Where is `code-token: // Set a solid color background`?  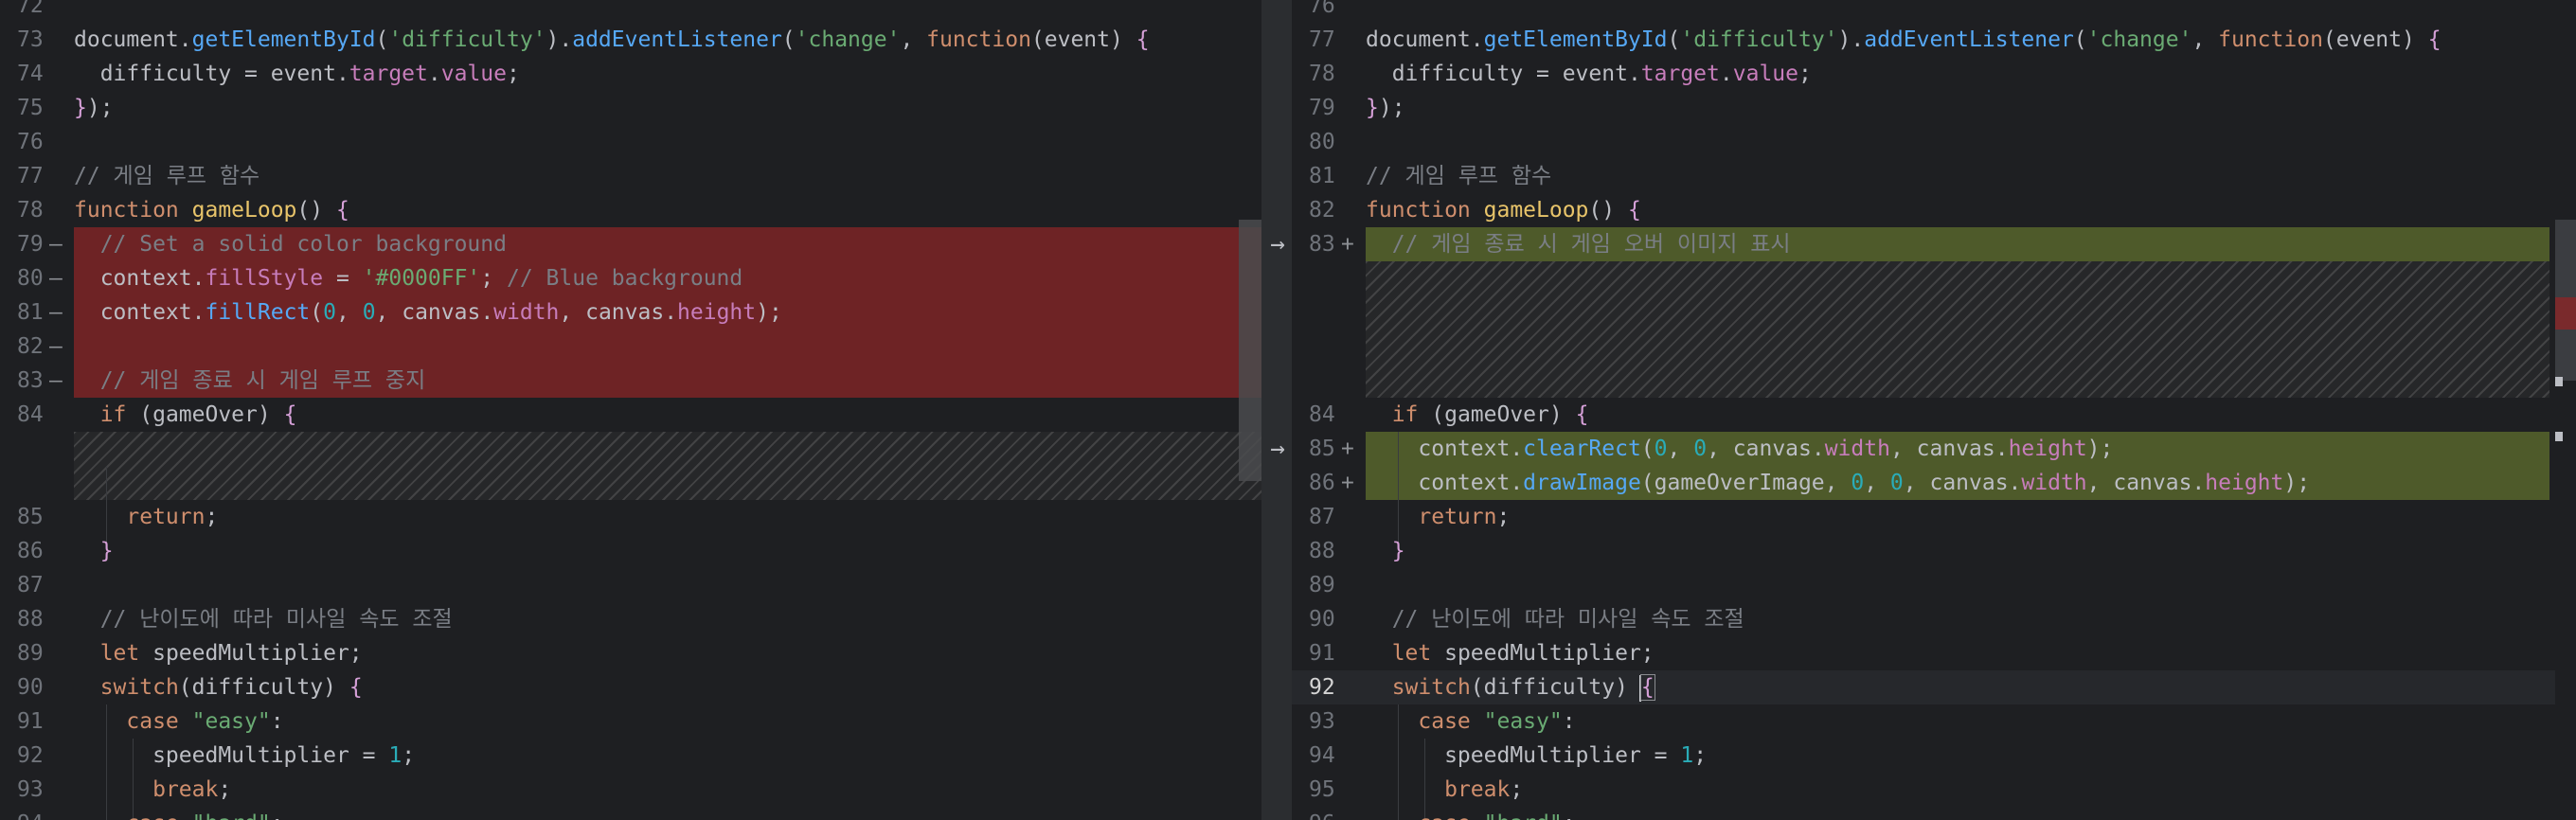 code-token: // Set a solid color background is located at coordinates (290, 245).